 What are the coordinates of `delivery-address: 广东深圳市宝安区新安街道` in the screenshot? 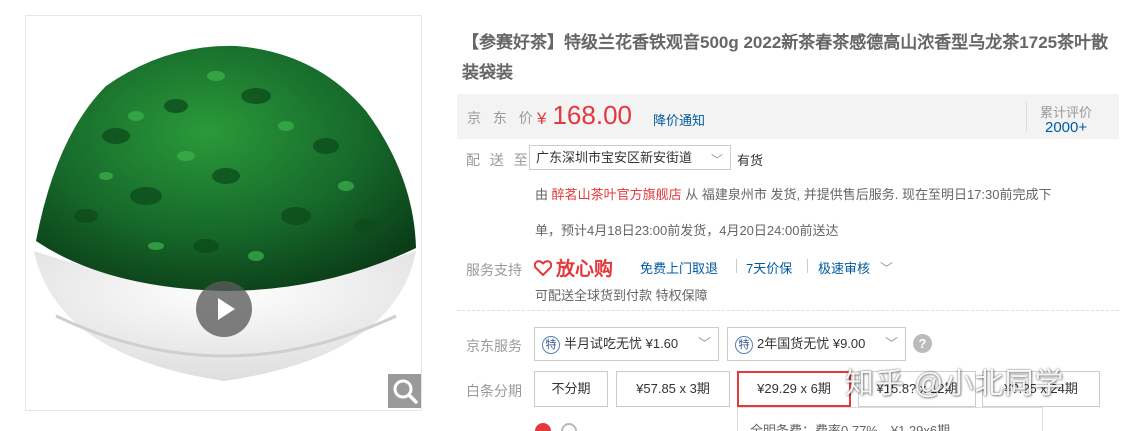 It's located at (614, 157).